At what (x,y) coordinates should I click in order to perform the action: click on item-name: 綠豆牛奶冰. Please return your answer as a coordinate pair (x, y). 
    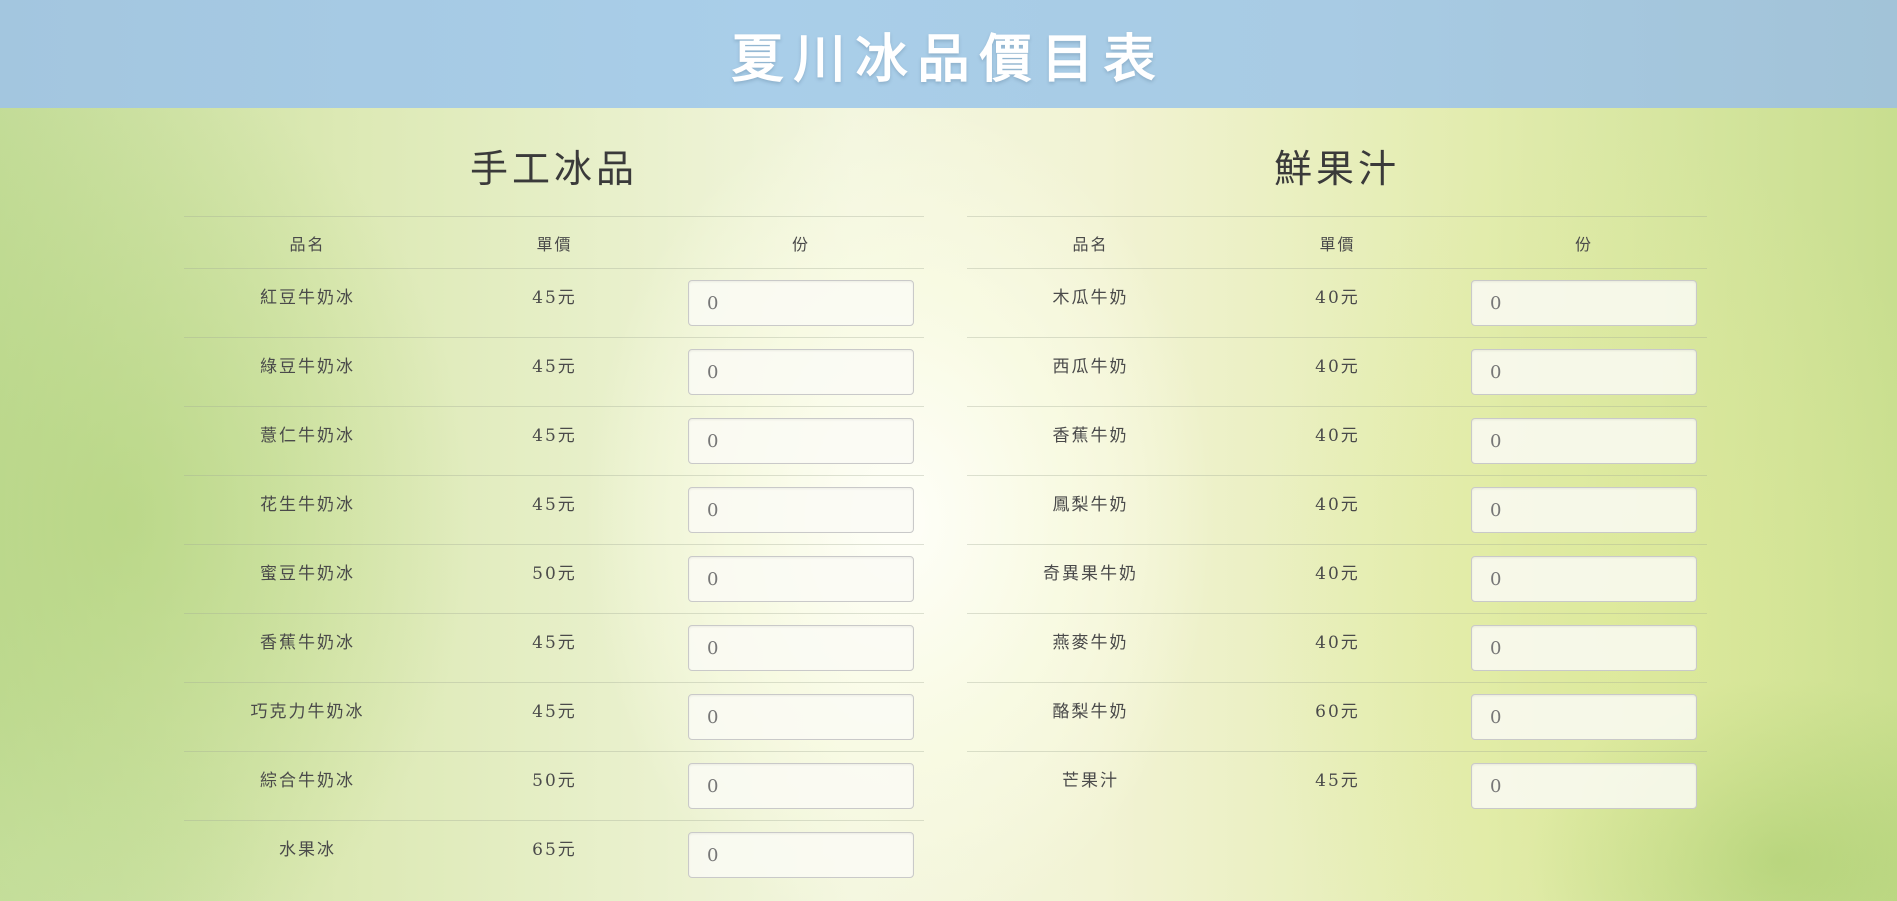
    Looking at the image, I should click on (307, 372).